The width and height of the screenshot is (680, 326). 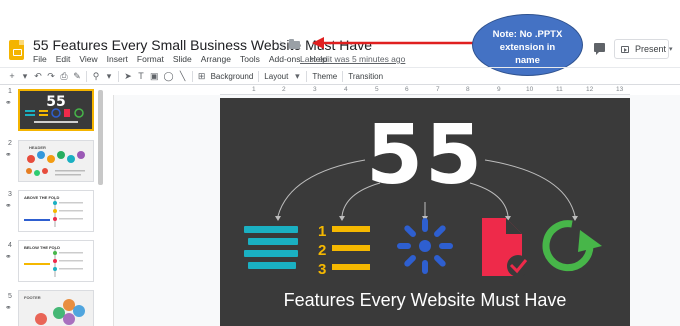 I want to click on menu-tools: Tools, so click(x=250, y=59).